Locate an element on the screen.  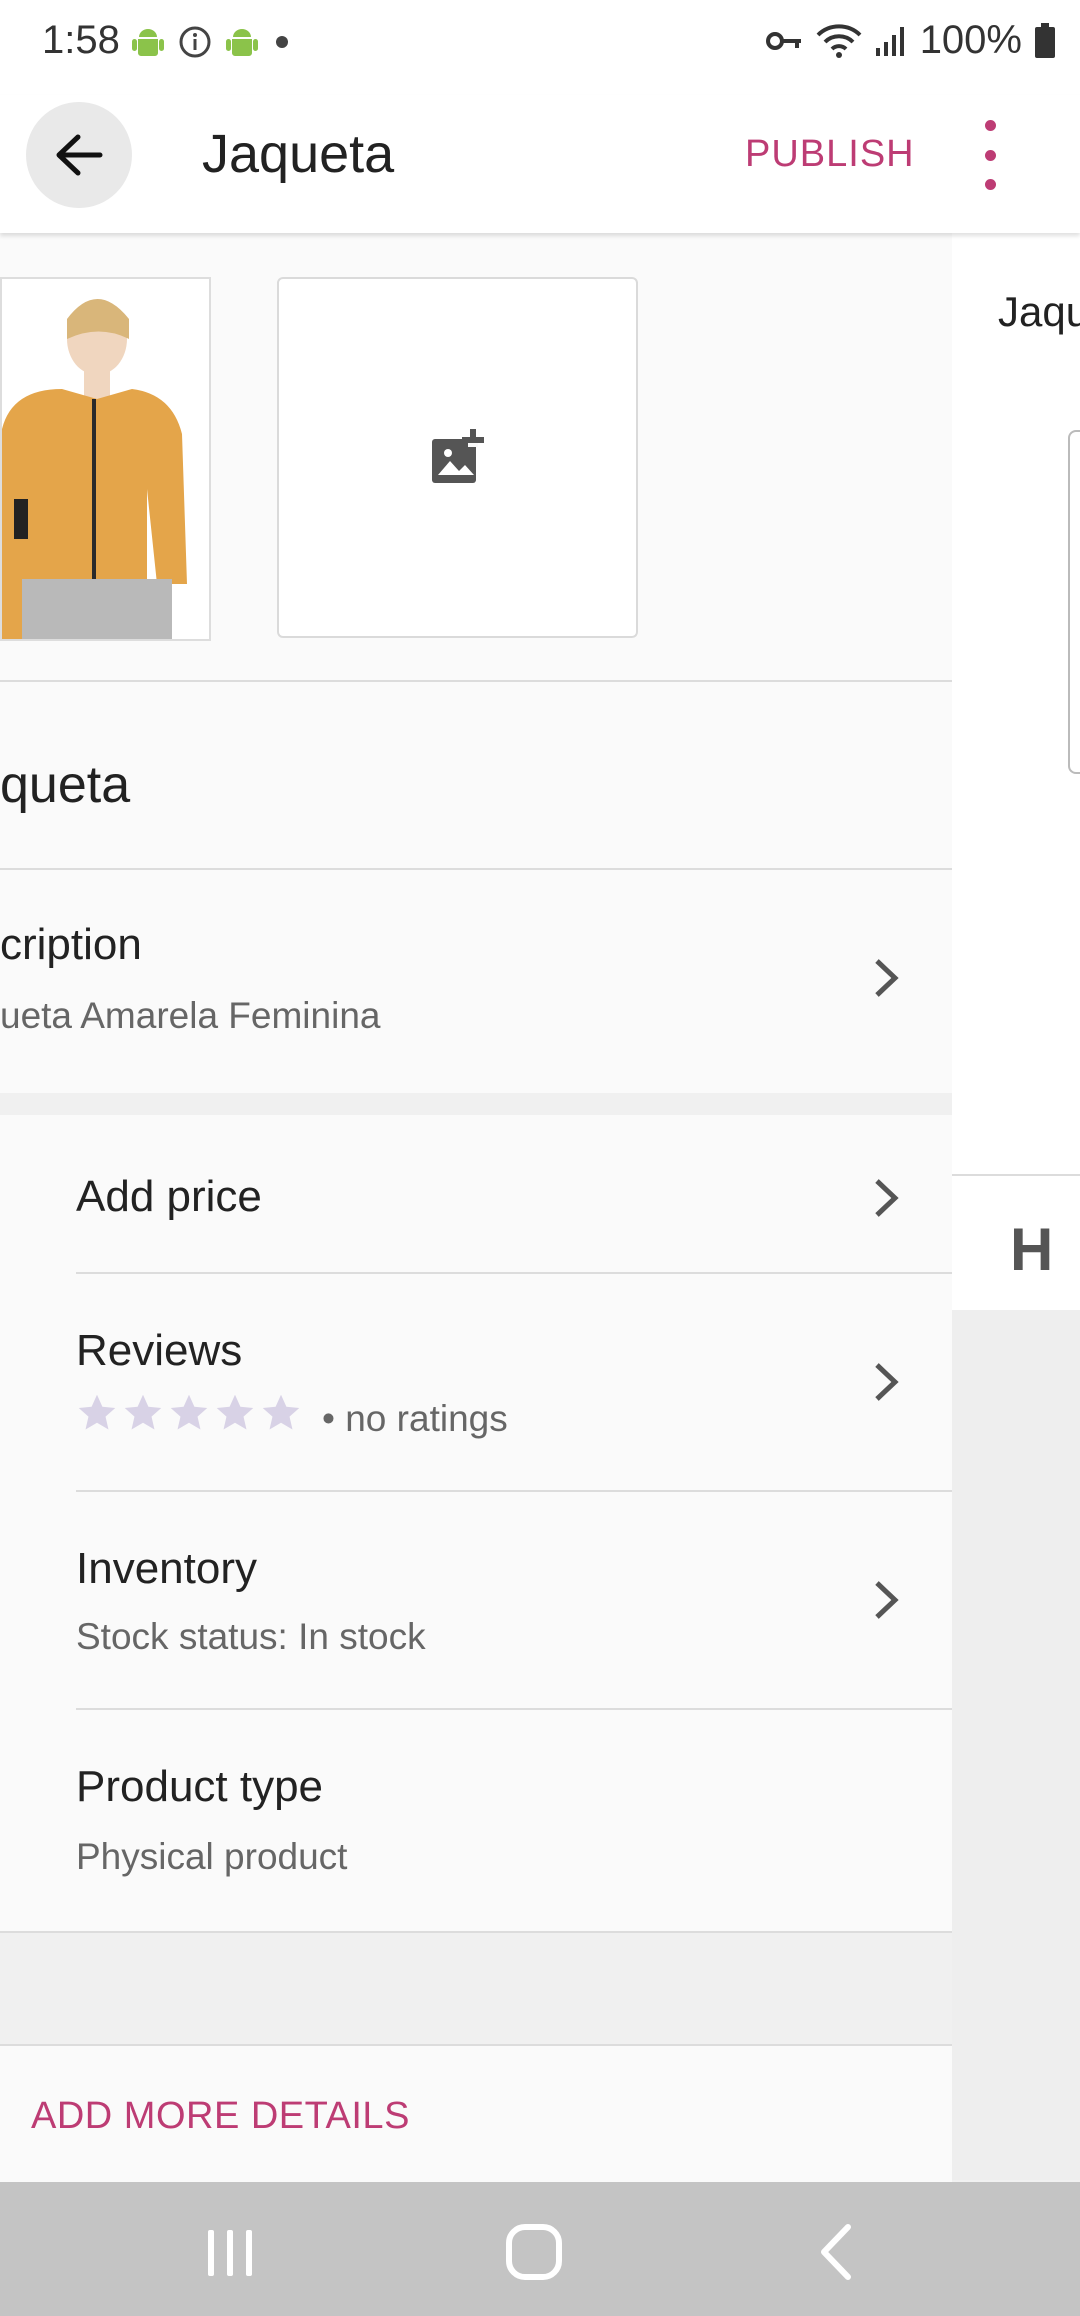
rating-stars is located at coordinates (189, 1413).